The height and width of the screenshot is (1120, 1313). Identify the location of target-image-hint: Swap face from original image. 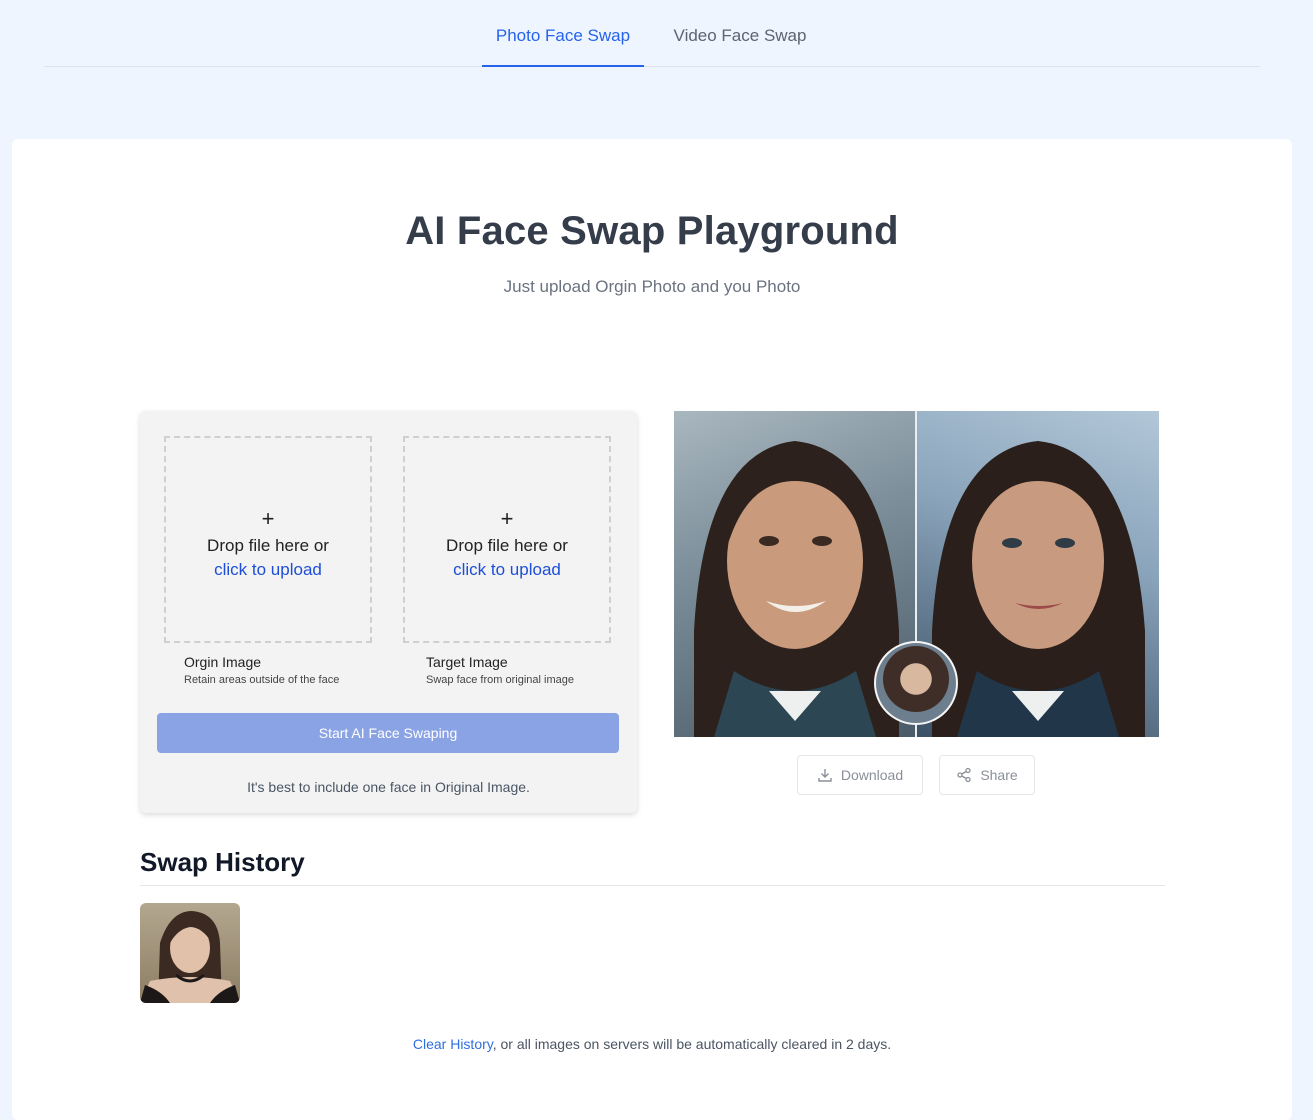
(500, 680).